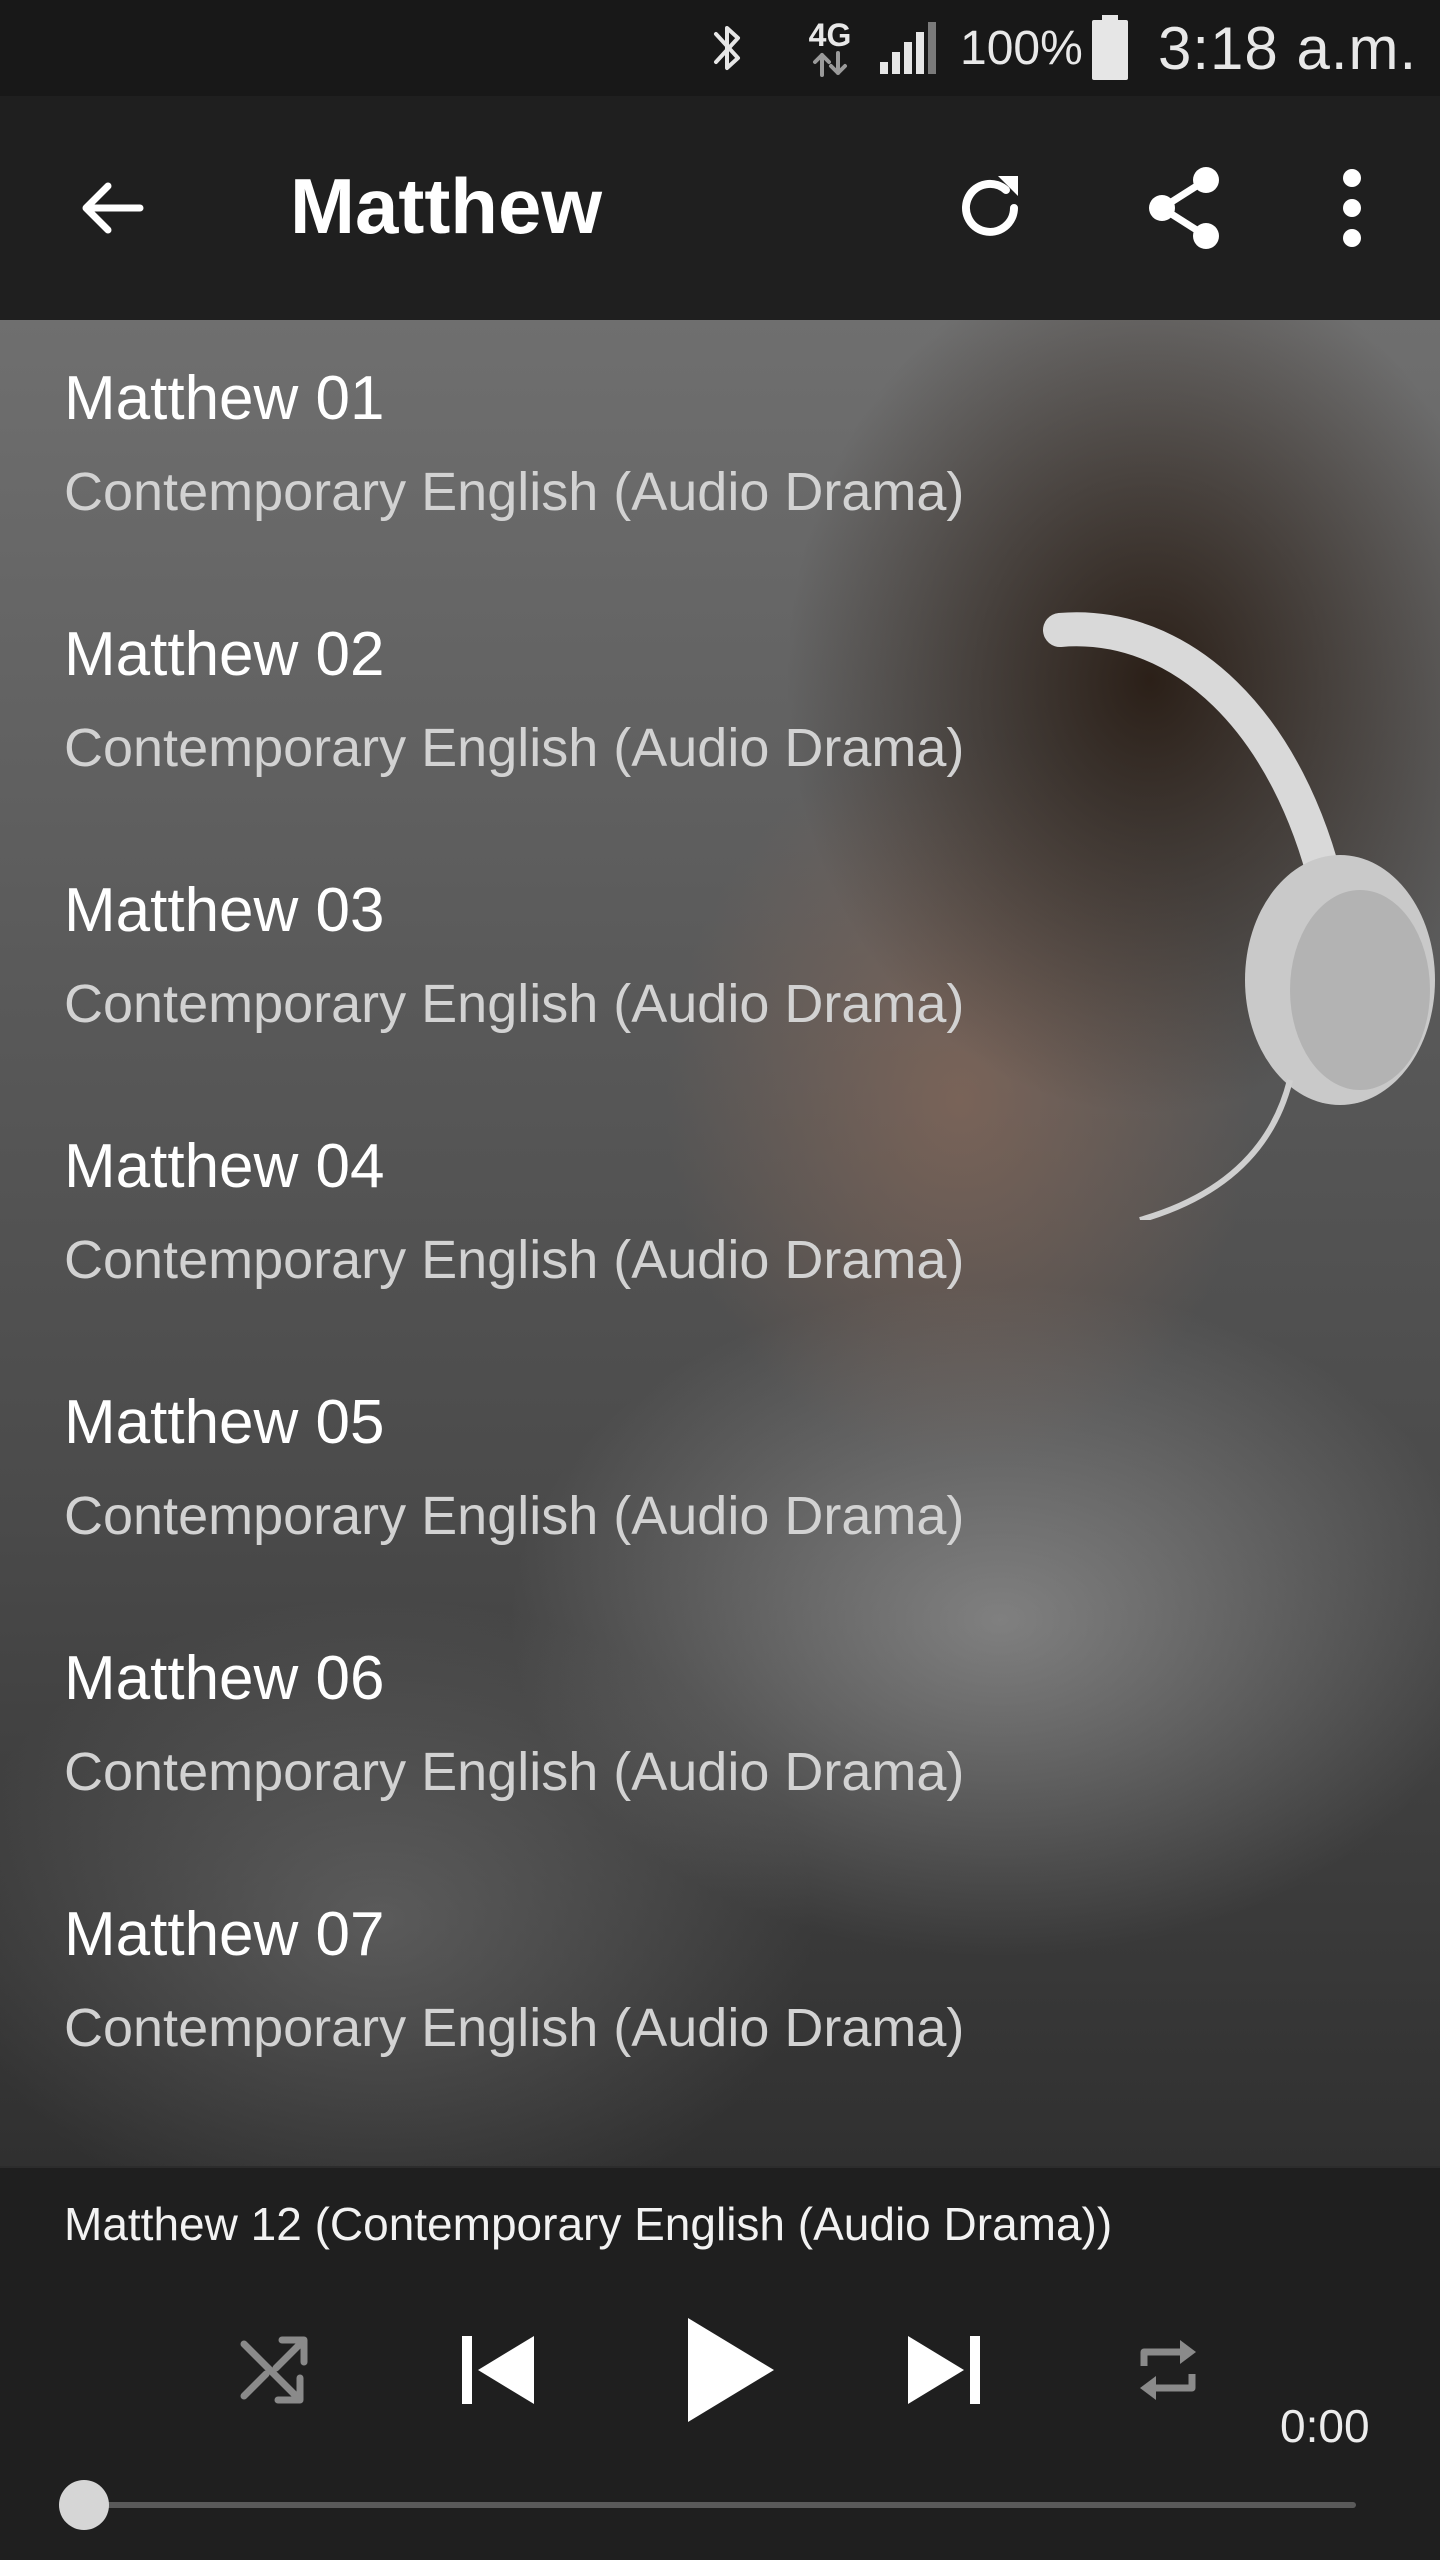 The image size is (1440, 2560). I want to click on skip-previous-icon, so click(498, 2370).